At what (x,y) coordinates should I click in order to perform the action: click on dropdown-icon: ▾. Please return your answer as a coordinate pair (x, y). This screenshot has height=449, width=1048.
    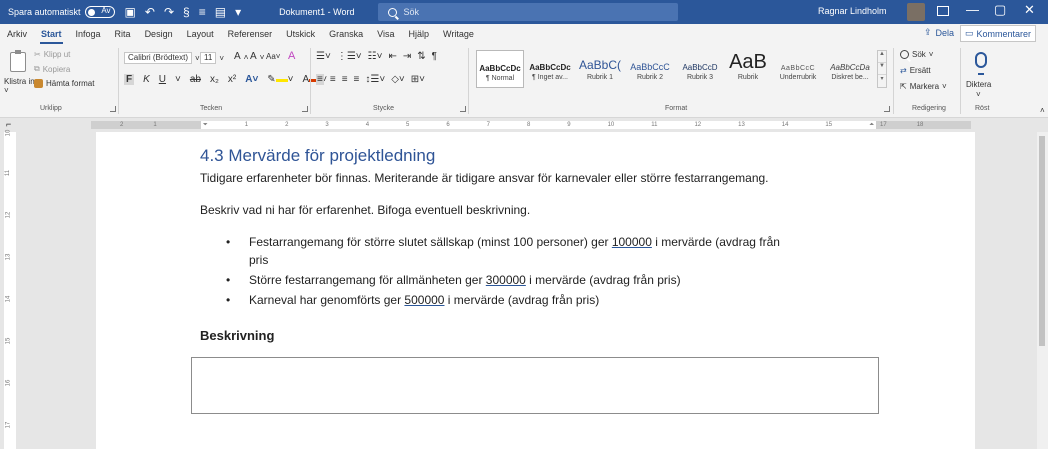
    Looking at the image, I should click on (238, 12).